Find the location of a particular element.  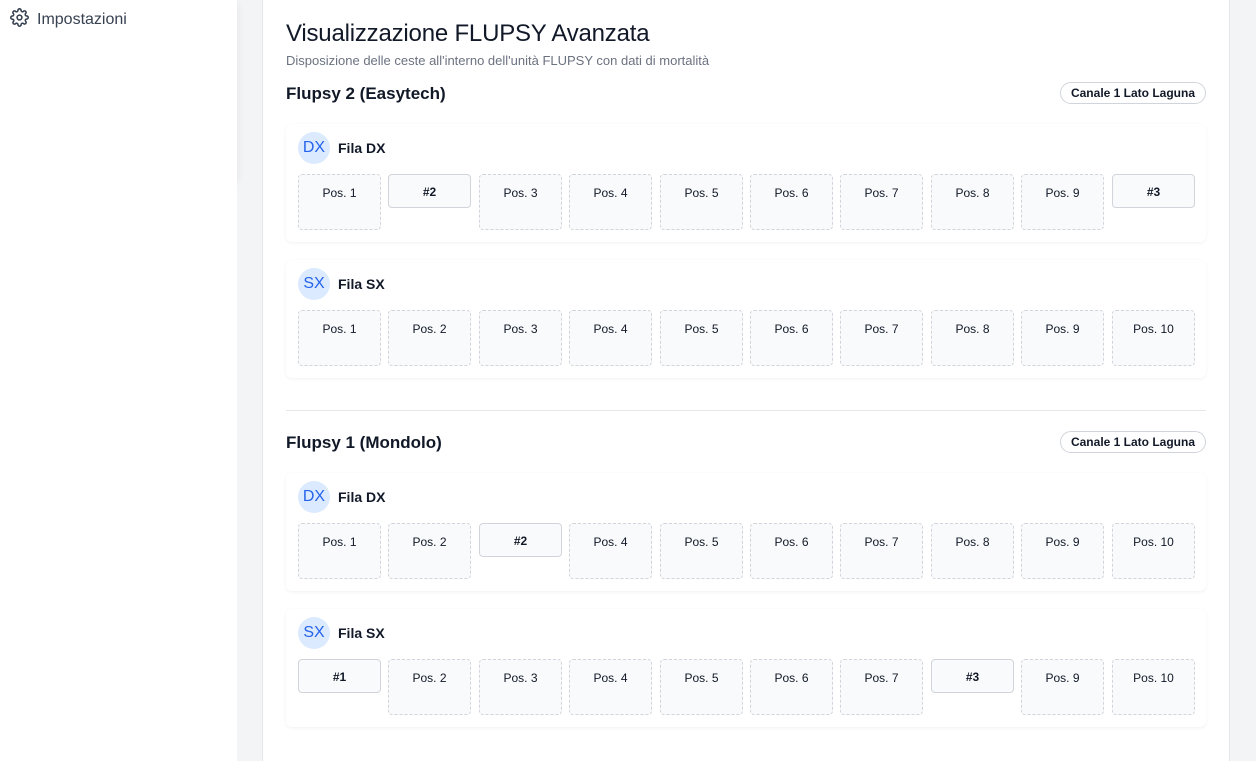

gear-icon is located at coordinates (19, 20).